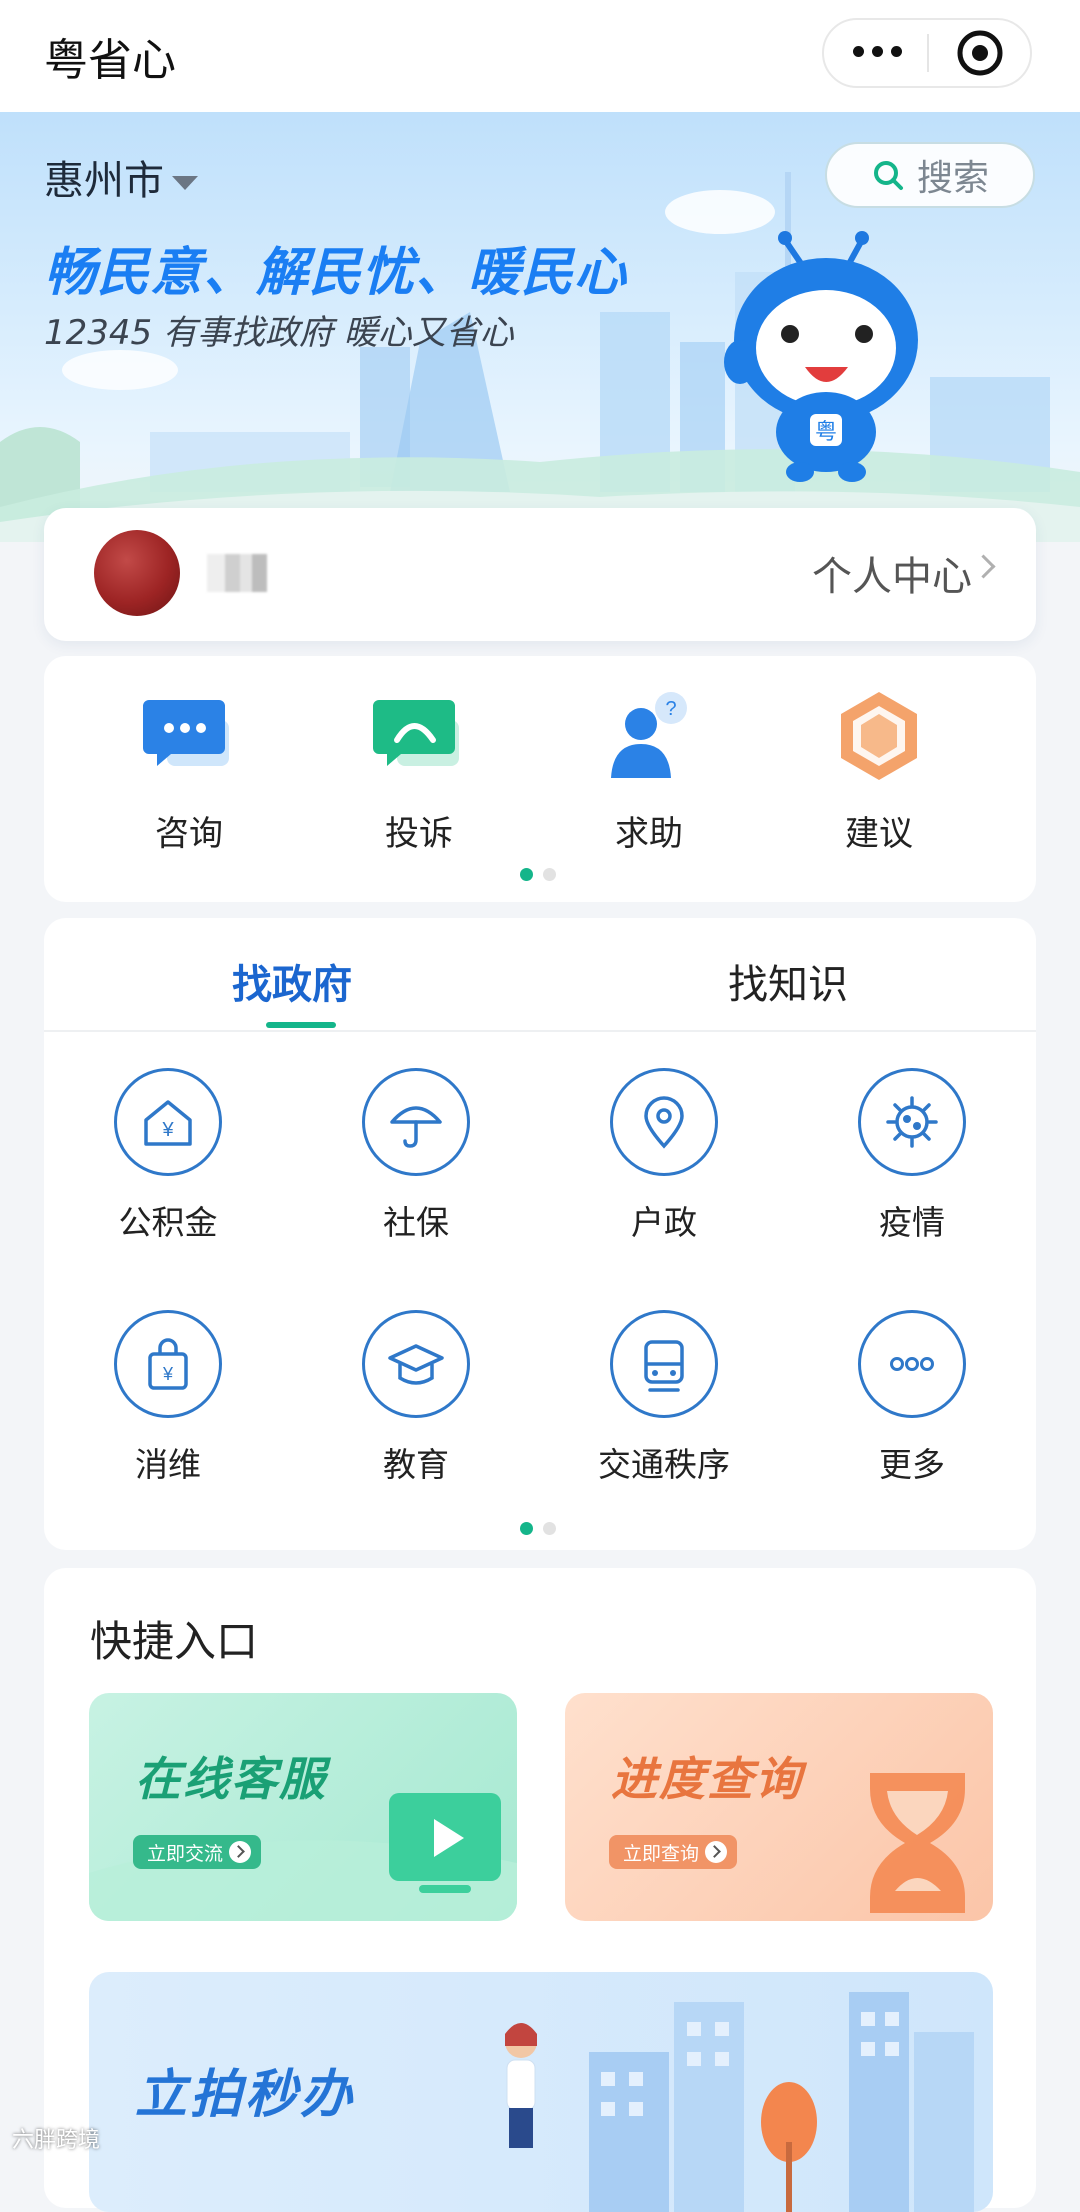 This screenshot has height=2212, width=1080. I want to click on service-tabs: 找政府 找知识, so click(540, 975).